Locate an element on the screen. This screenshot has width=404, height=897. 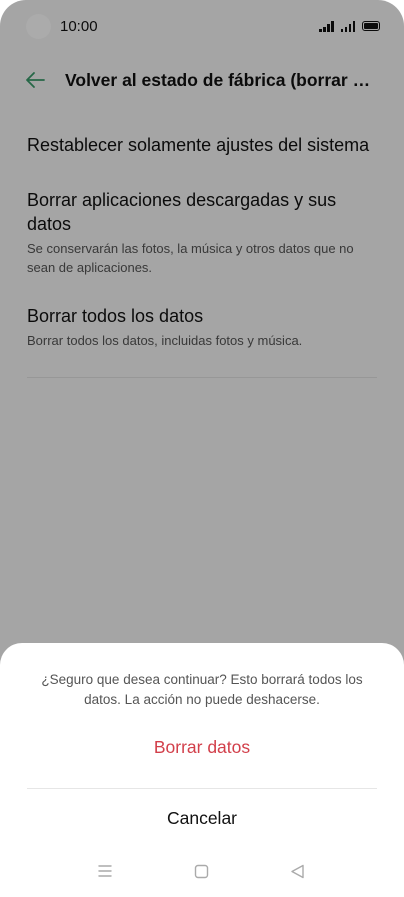
menu-icon is located at coordinates (105, 871).